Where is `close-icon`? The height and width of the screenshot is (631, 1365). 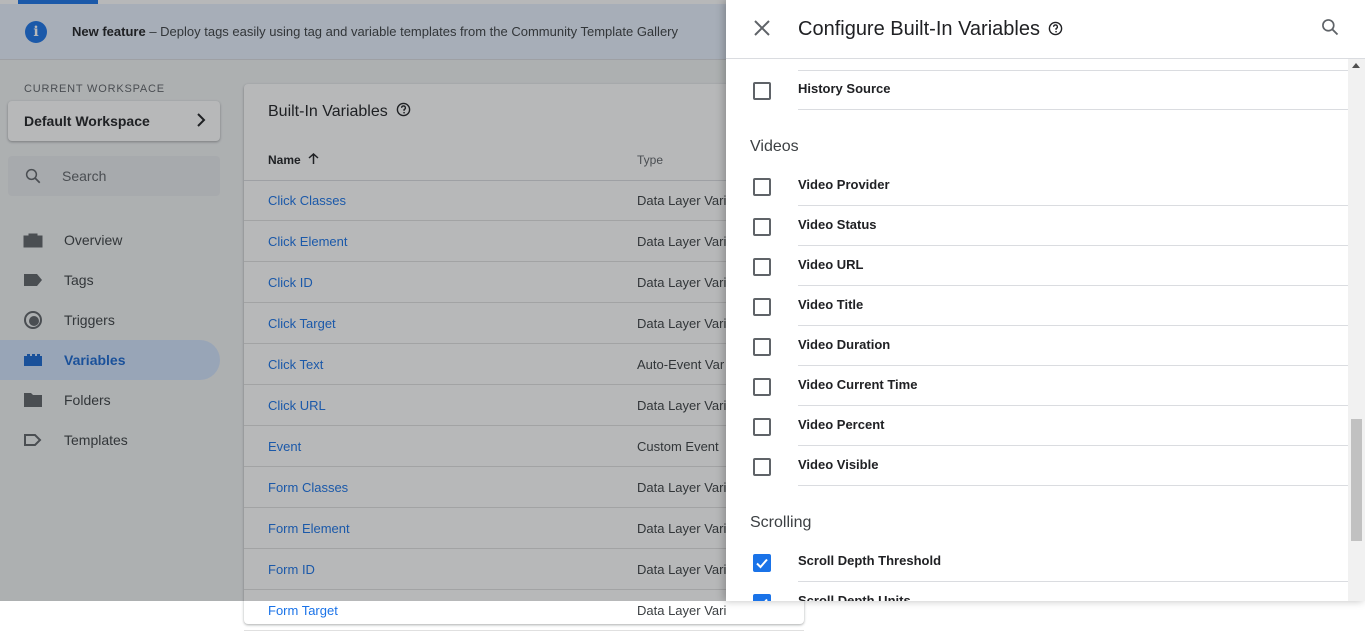 close-icon is located at coordinates (762, 28).